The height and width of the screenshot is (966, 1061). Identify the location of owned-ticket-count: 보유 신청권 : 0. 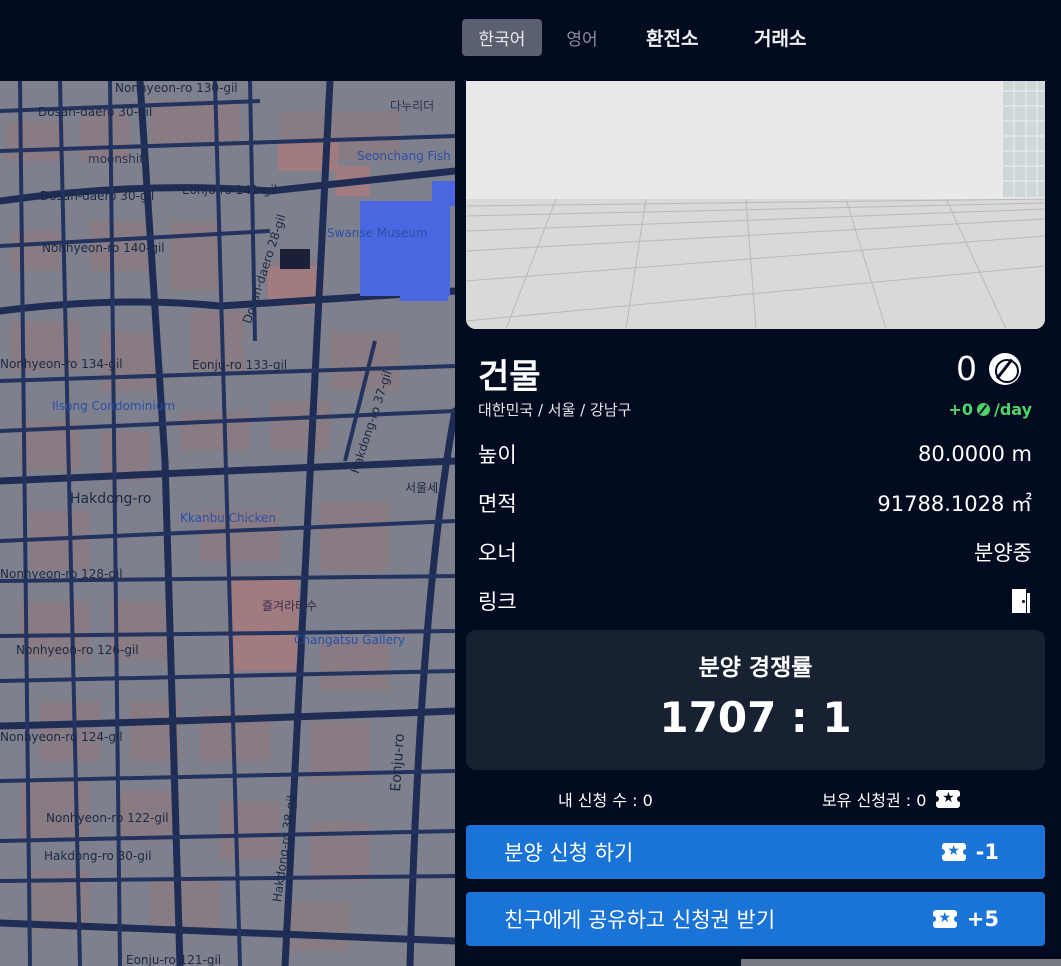
(891, 799).